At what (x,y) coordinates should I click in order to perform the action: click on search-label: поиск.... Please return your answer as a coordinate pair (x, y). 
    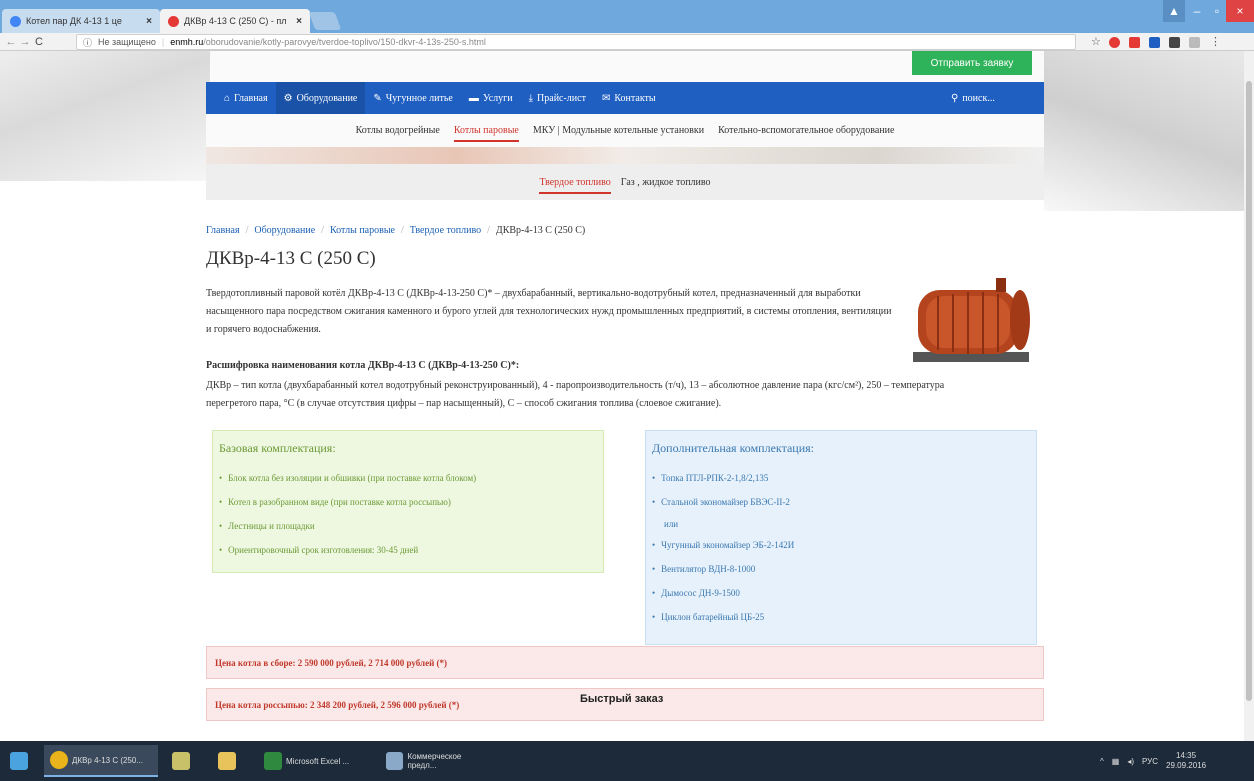
    Looking at the image, I should click on (978, 98).